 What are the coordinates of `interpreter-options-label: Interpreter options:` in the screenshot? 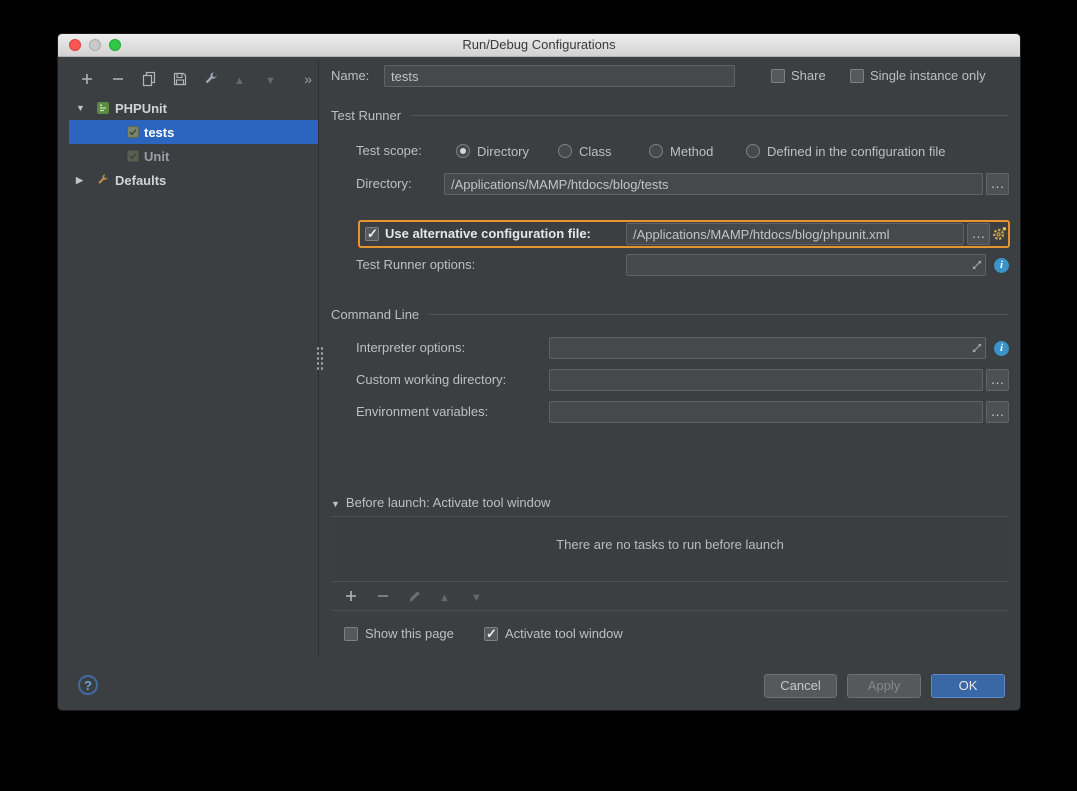 It's located at (411, 347).